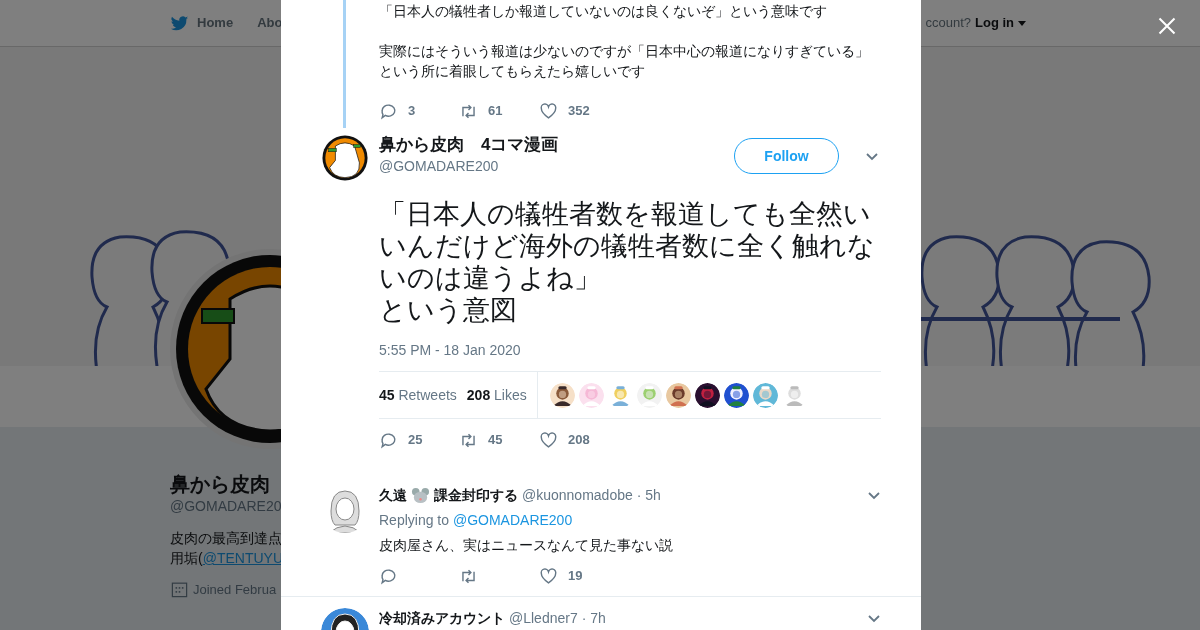  I want to click on post-time: · 5h, so click(648, 495).